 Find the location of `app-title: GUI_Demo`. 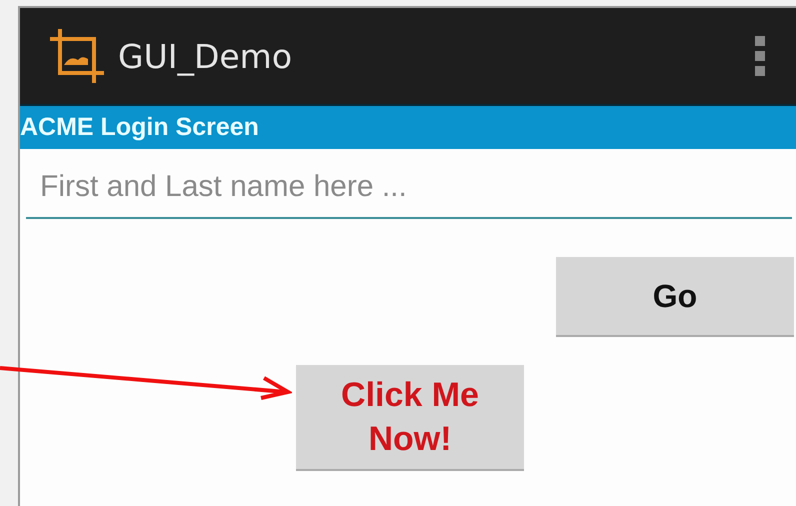

app-title: GUI_Demo is located at coordinates (206, 56).